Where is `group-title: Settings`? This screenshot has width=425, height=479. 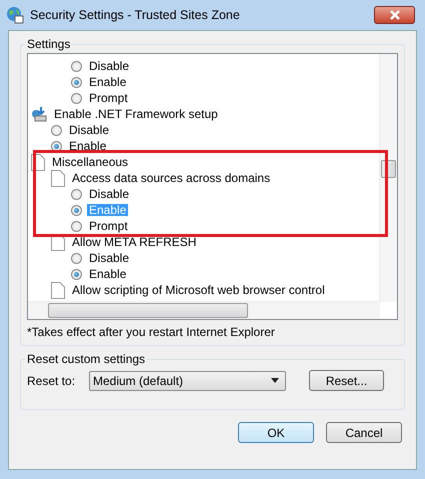
group-title: Settings is located at coordinates (49, 44).